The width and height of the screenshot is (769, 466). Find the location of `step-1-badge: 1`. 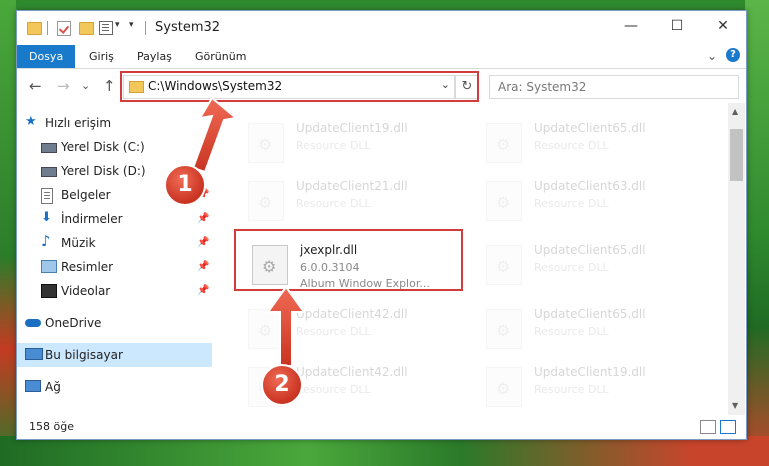

step-1-badge: 1 is located at coordinates (185, 185).